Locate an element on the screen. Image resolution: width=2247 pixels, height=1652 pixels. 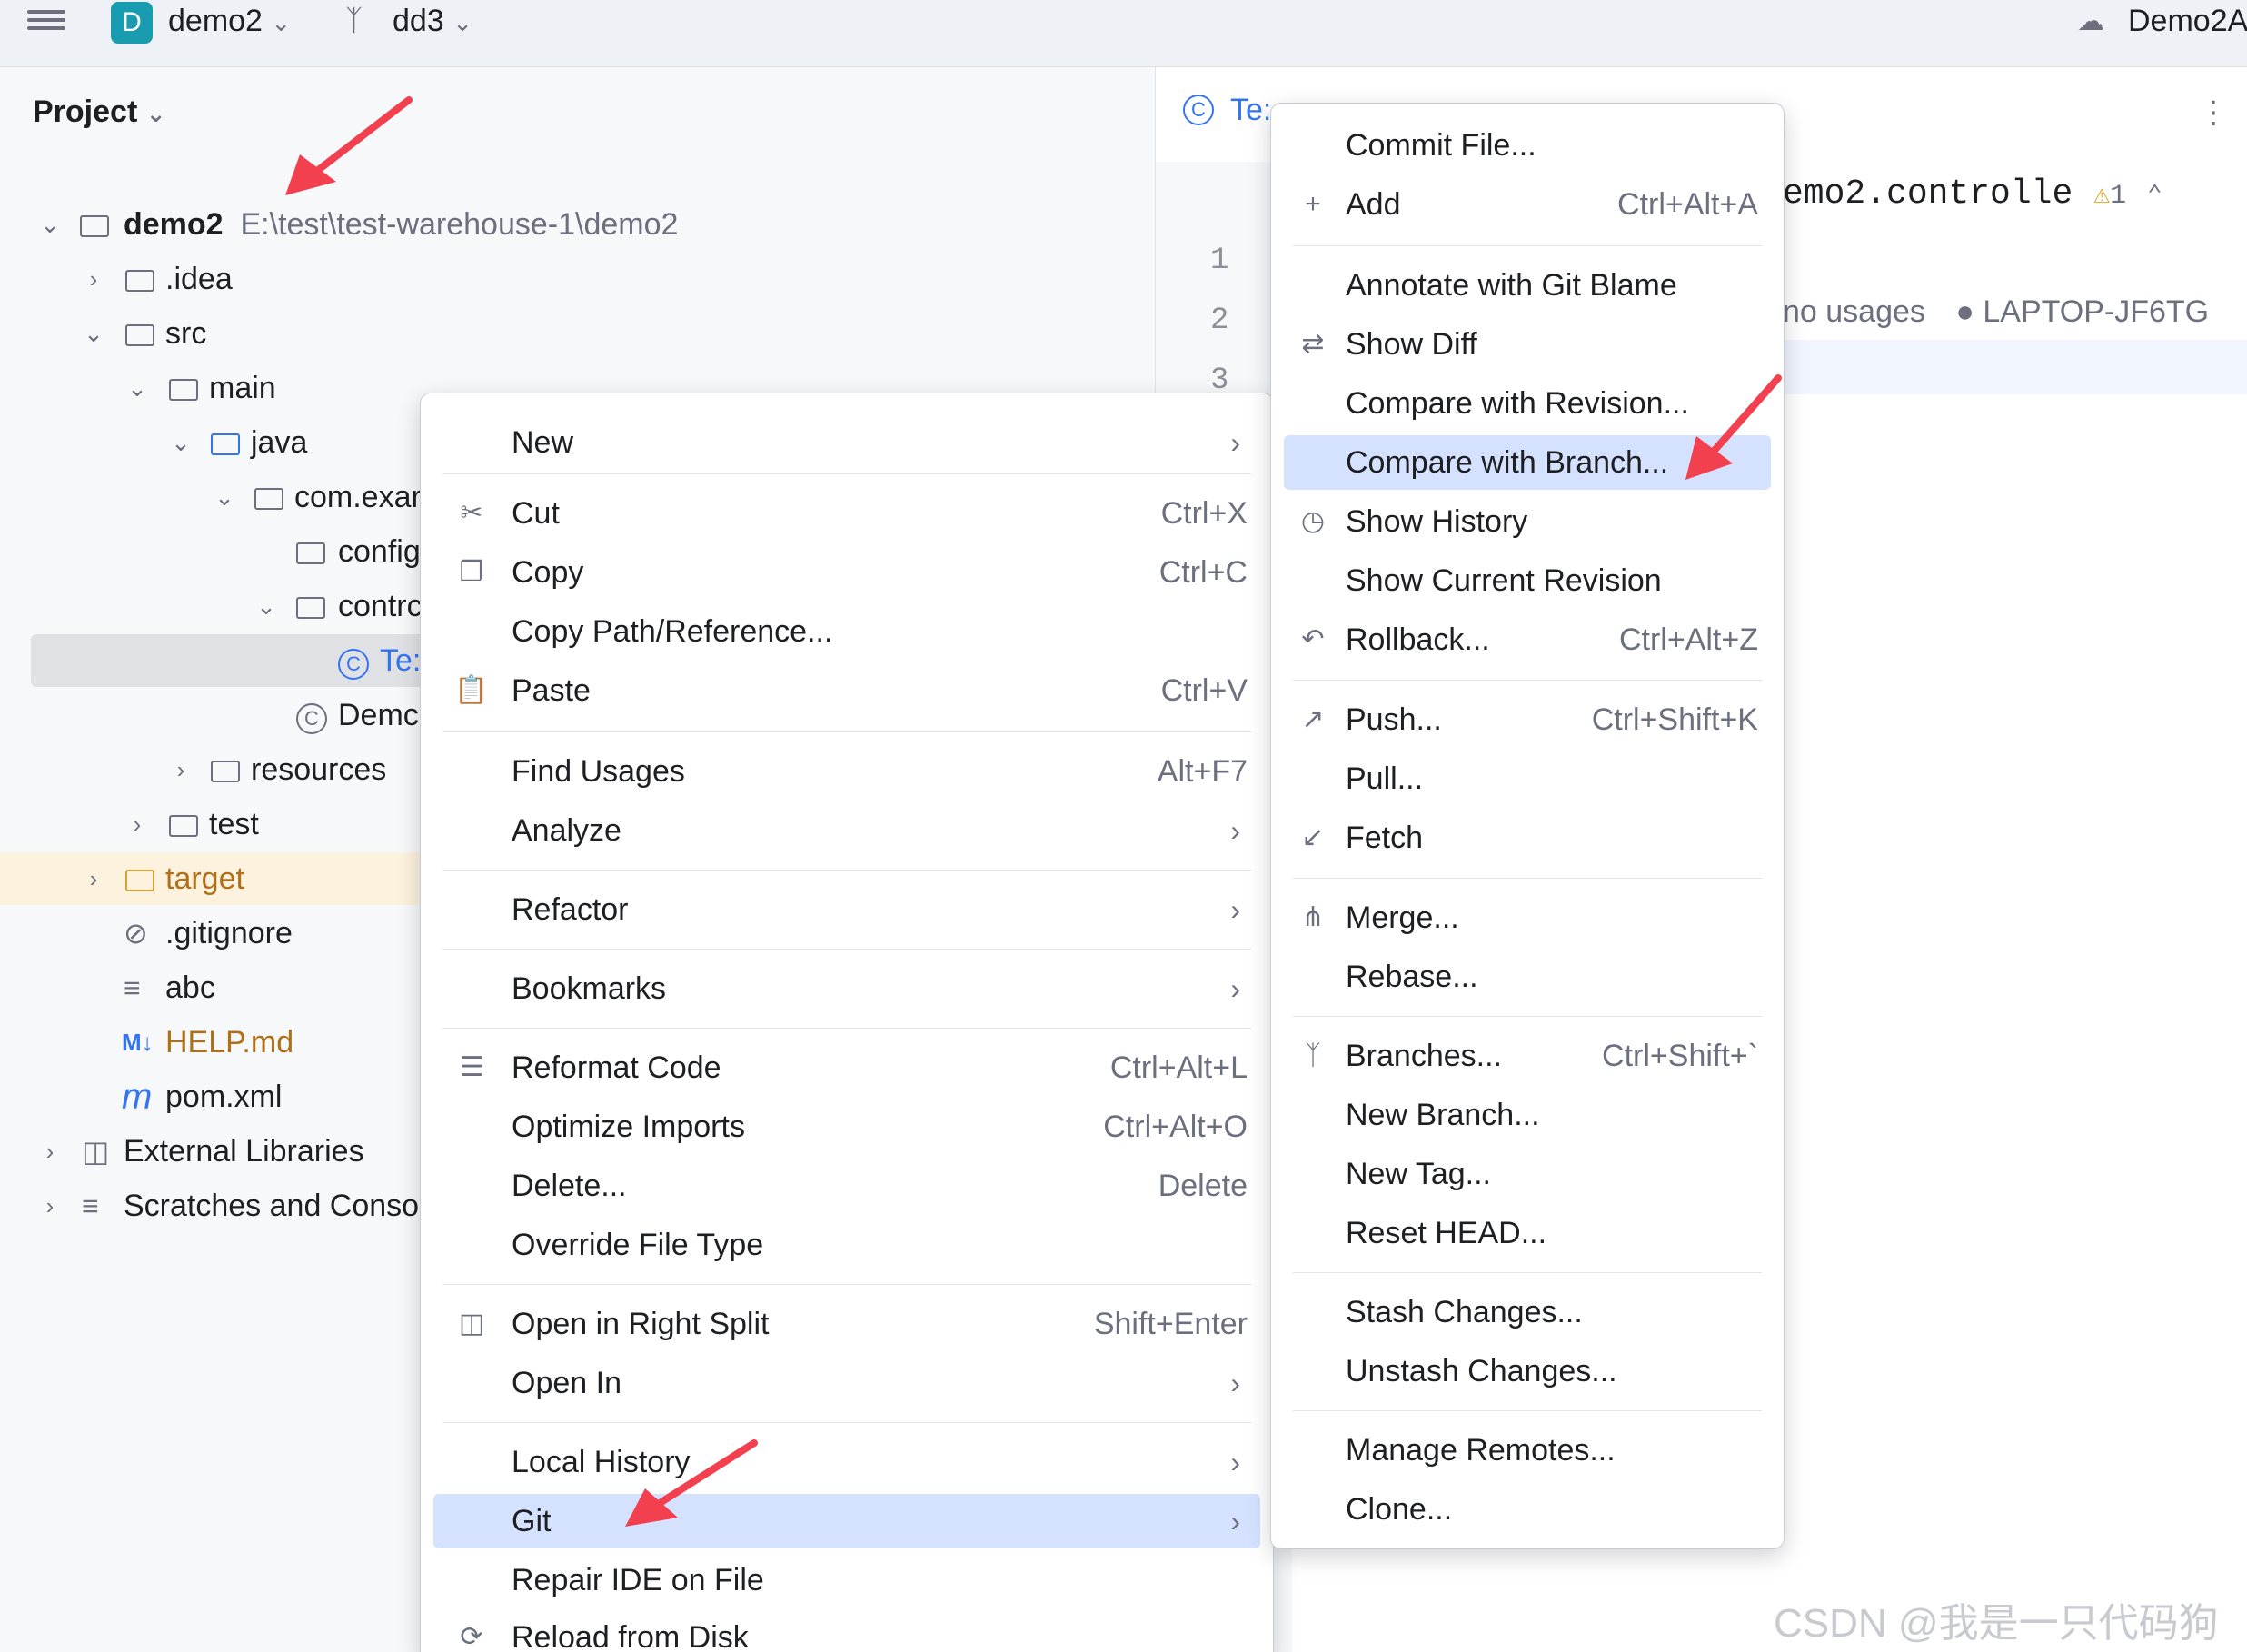
menu-item-reload: ⟳ Reload from Disk is located at coordinates (846, 1631).